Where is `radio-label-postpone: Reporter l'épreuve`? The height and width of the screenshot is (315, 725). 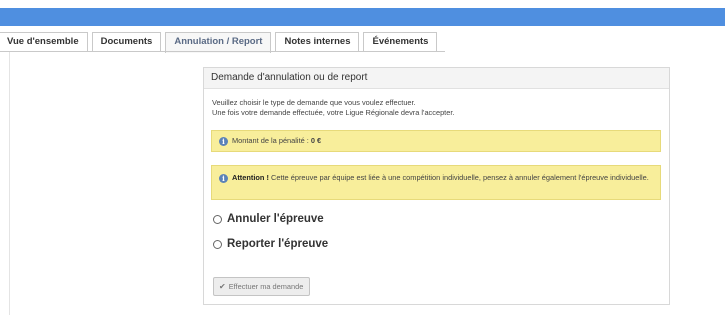 radio-label-postpone: Reporter l'épreuve is located at coordinates (277, 244).